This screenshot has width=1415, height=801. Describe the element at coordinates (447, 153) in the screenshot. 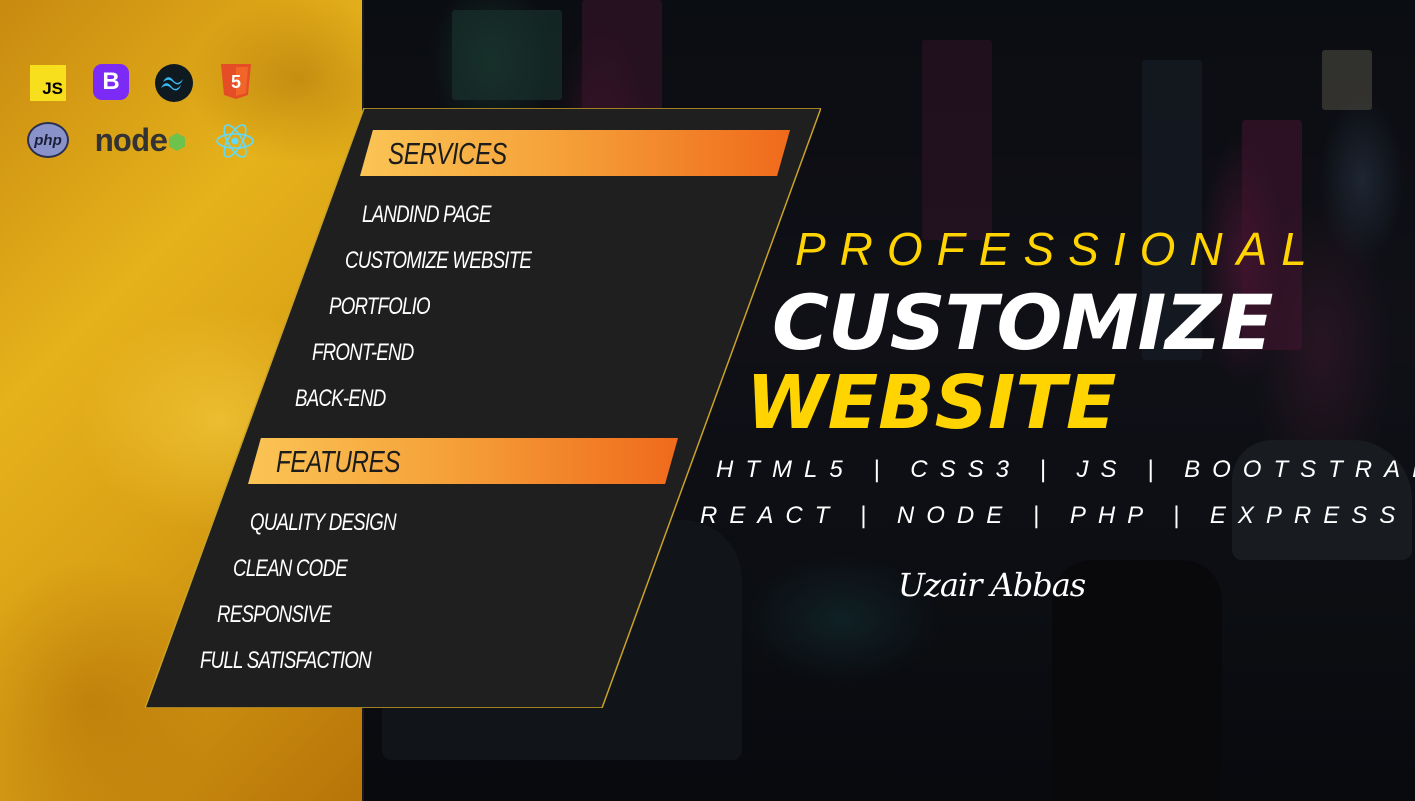

I see `services-heading: SERVICES` at that location.